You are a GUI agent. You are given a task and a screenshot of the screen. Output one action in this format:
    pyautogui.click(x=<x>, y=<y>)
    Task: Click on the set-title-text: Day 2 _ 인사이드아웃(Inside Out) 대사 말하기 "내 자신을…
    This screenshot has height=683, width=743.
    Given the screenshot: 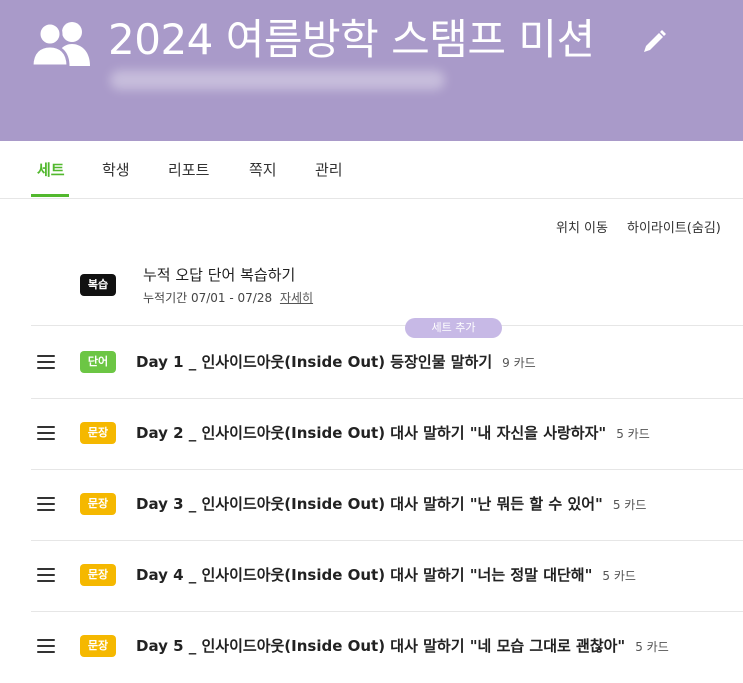 What is the action you would take?
    pyautogui.click(x=371, y=433)
    